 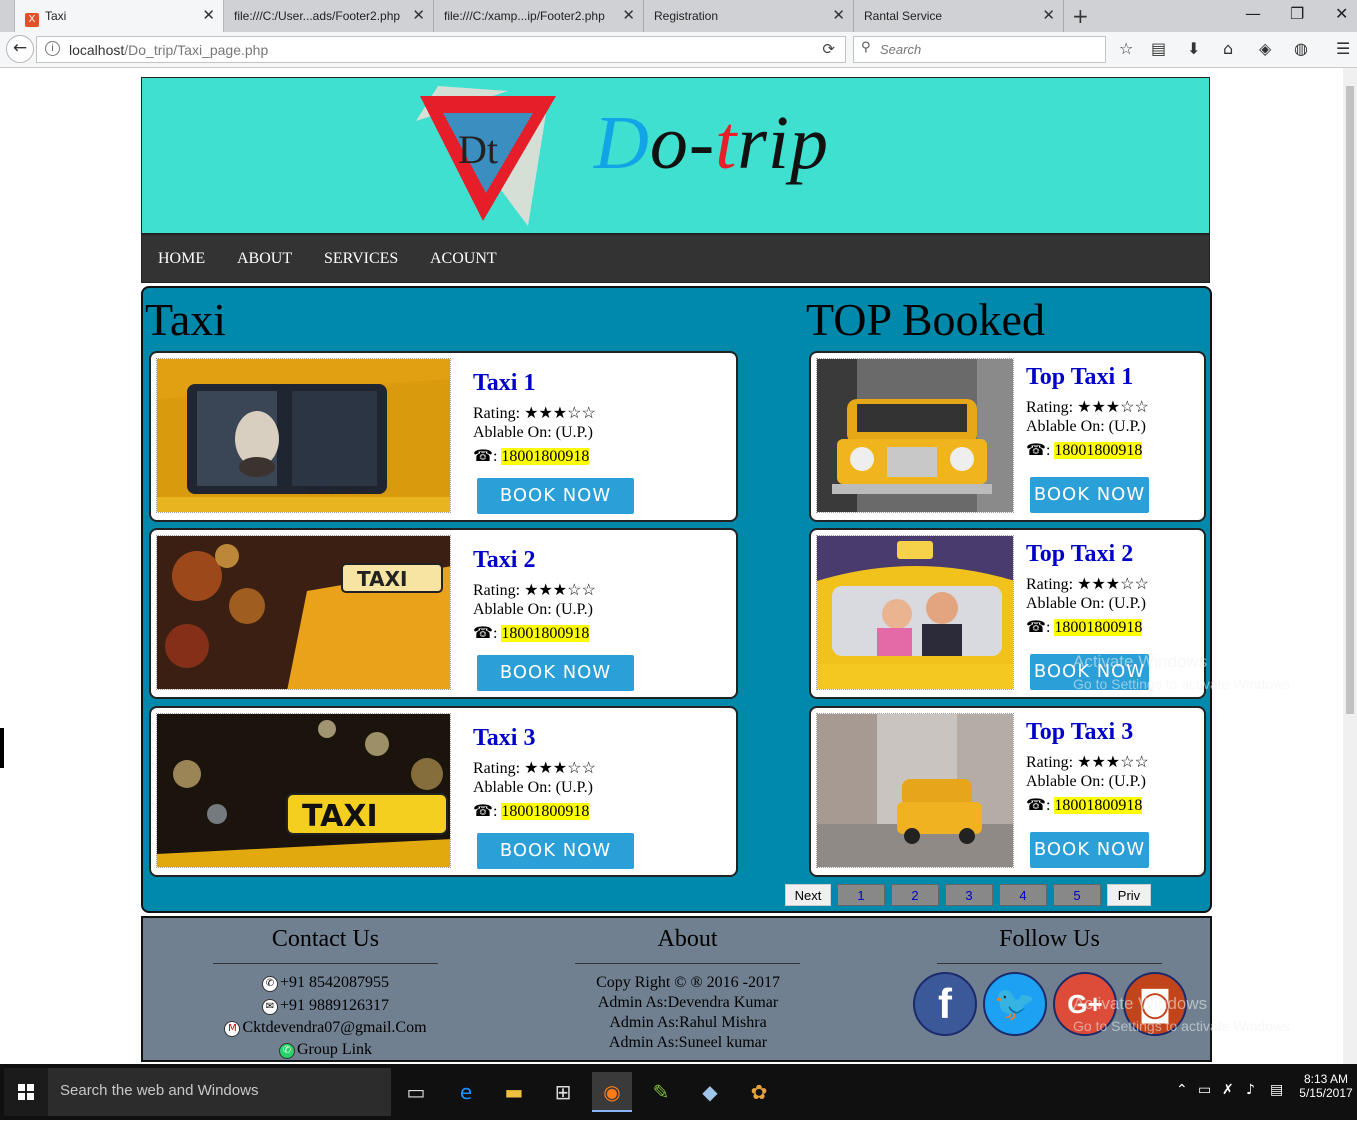 What do you see at coordinates (959, 16) in the screenshot?
I see `tab-rantal-service: Rantal Service ✕` at bounding box center [959, 16].